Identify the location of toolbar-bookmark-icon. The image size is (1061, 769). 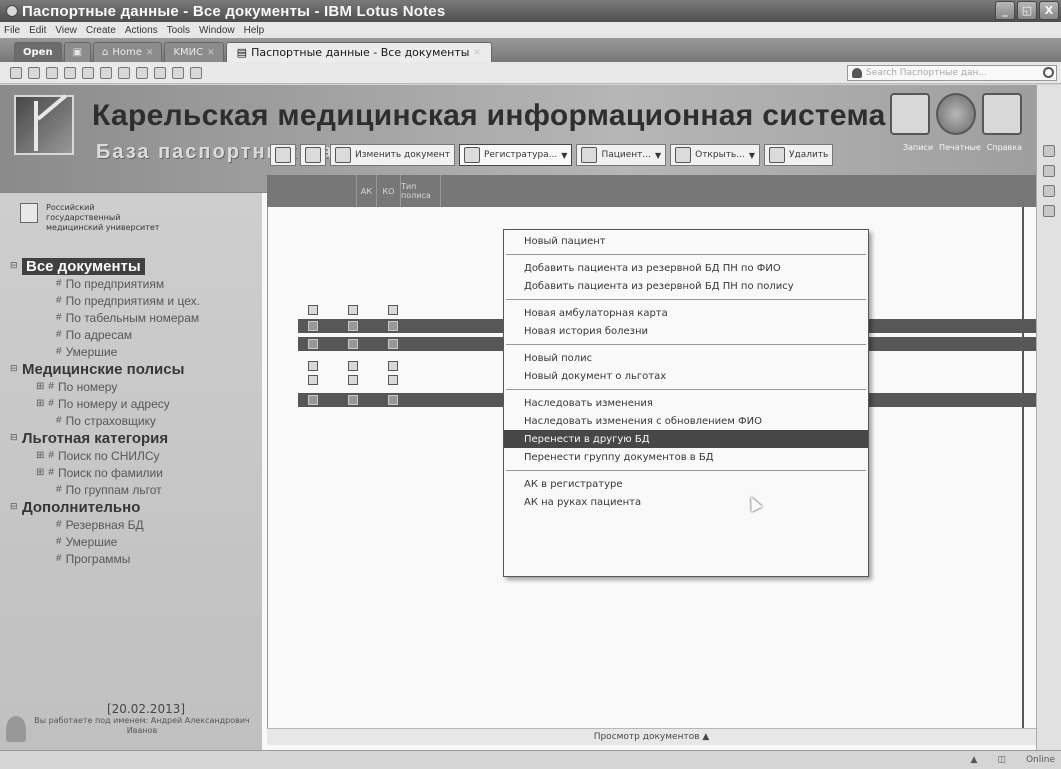
(196, 72).